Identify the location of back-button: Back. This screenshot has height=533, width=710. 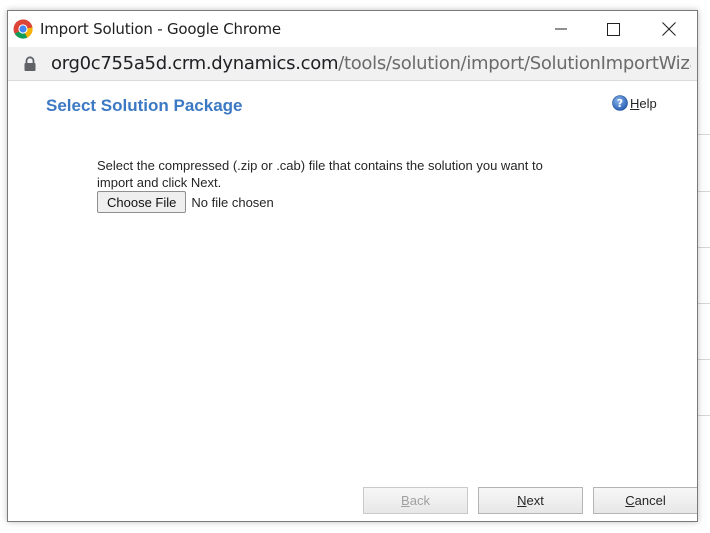
(415, 500).